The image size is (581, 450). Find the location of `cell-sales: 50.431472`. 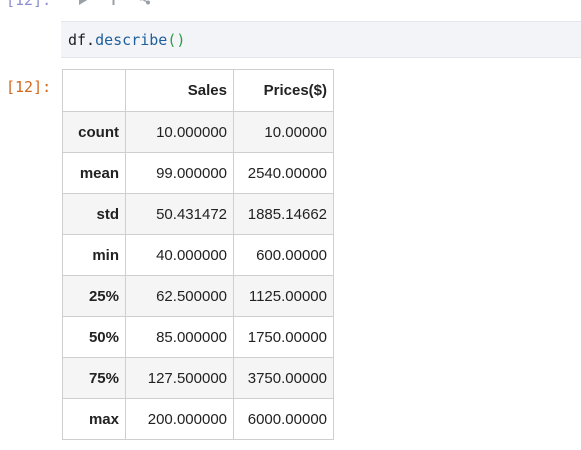

cell-sales: 50.431472 is located at coordinates (179, 214).